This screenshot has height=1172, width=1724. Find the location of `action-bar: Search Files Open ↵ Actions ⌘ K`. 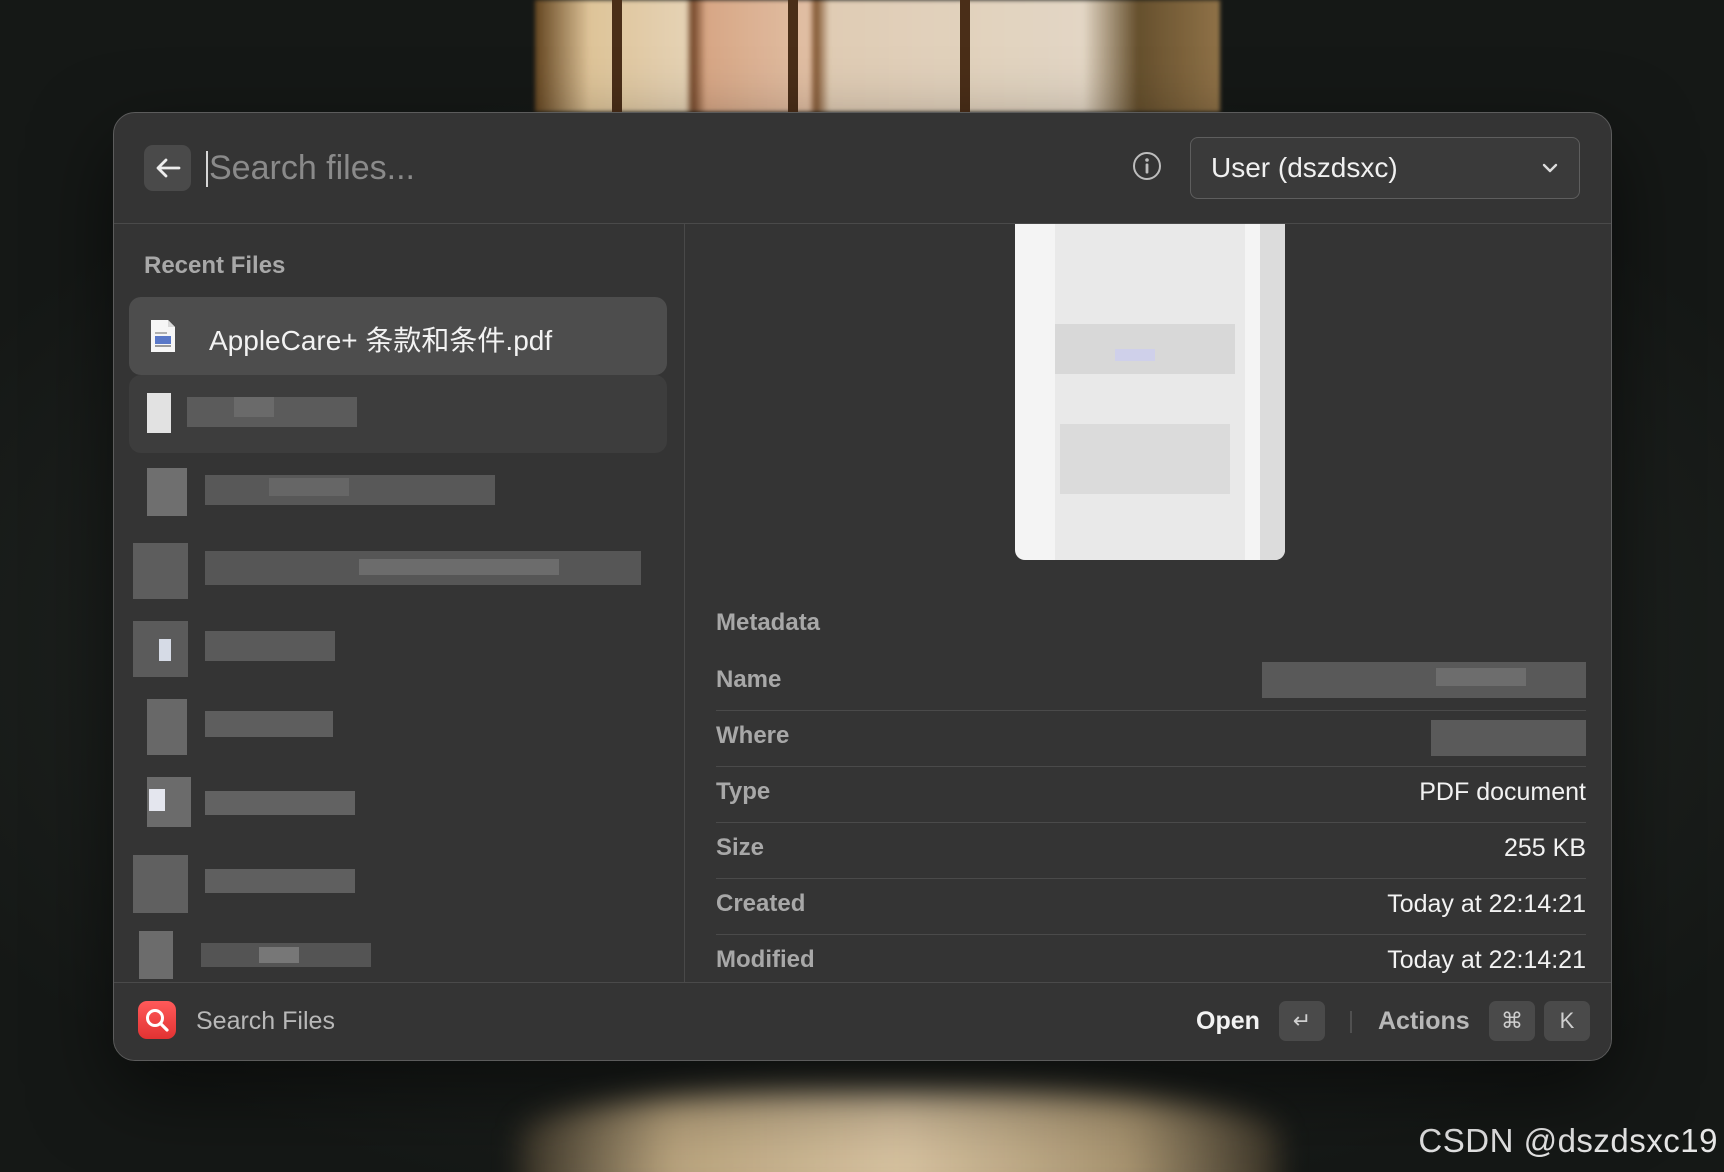

action-bar: Search Files Open ↵ Actions ⌘ K is located at coordinates (862, 1021).